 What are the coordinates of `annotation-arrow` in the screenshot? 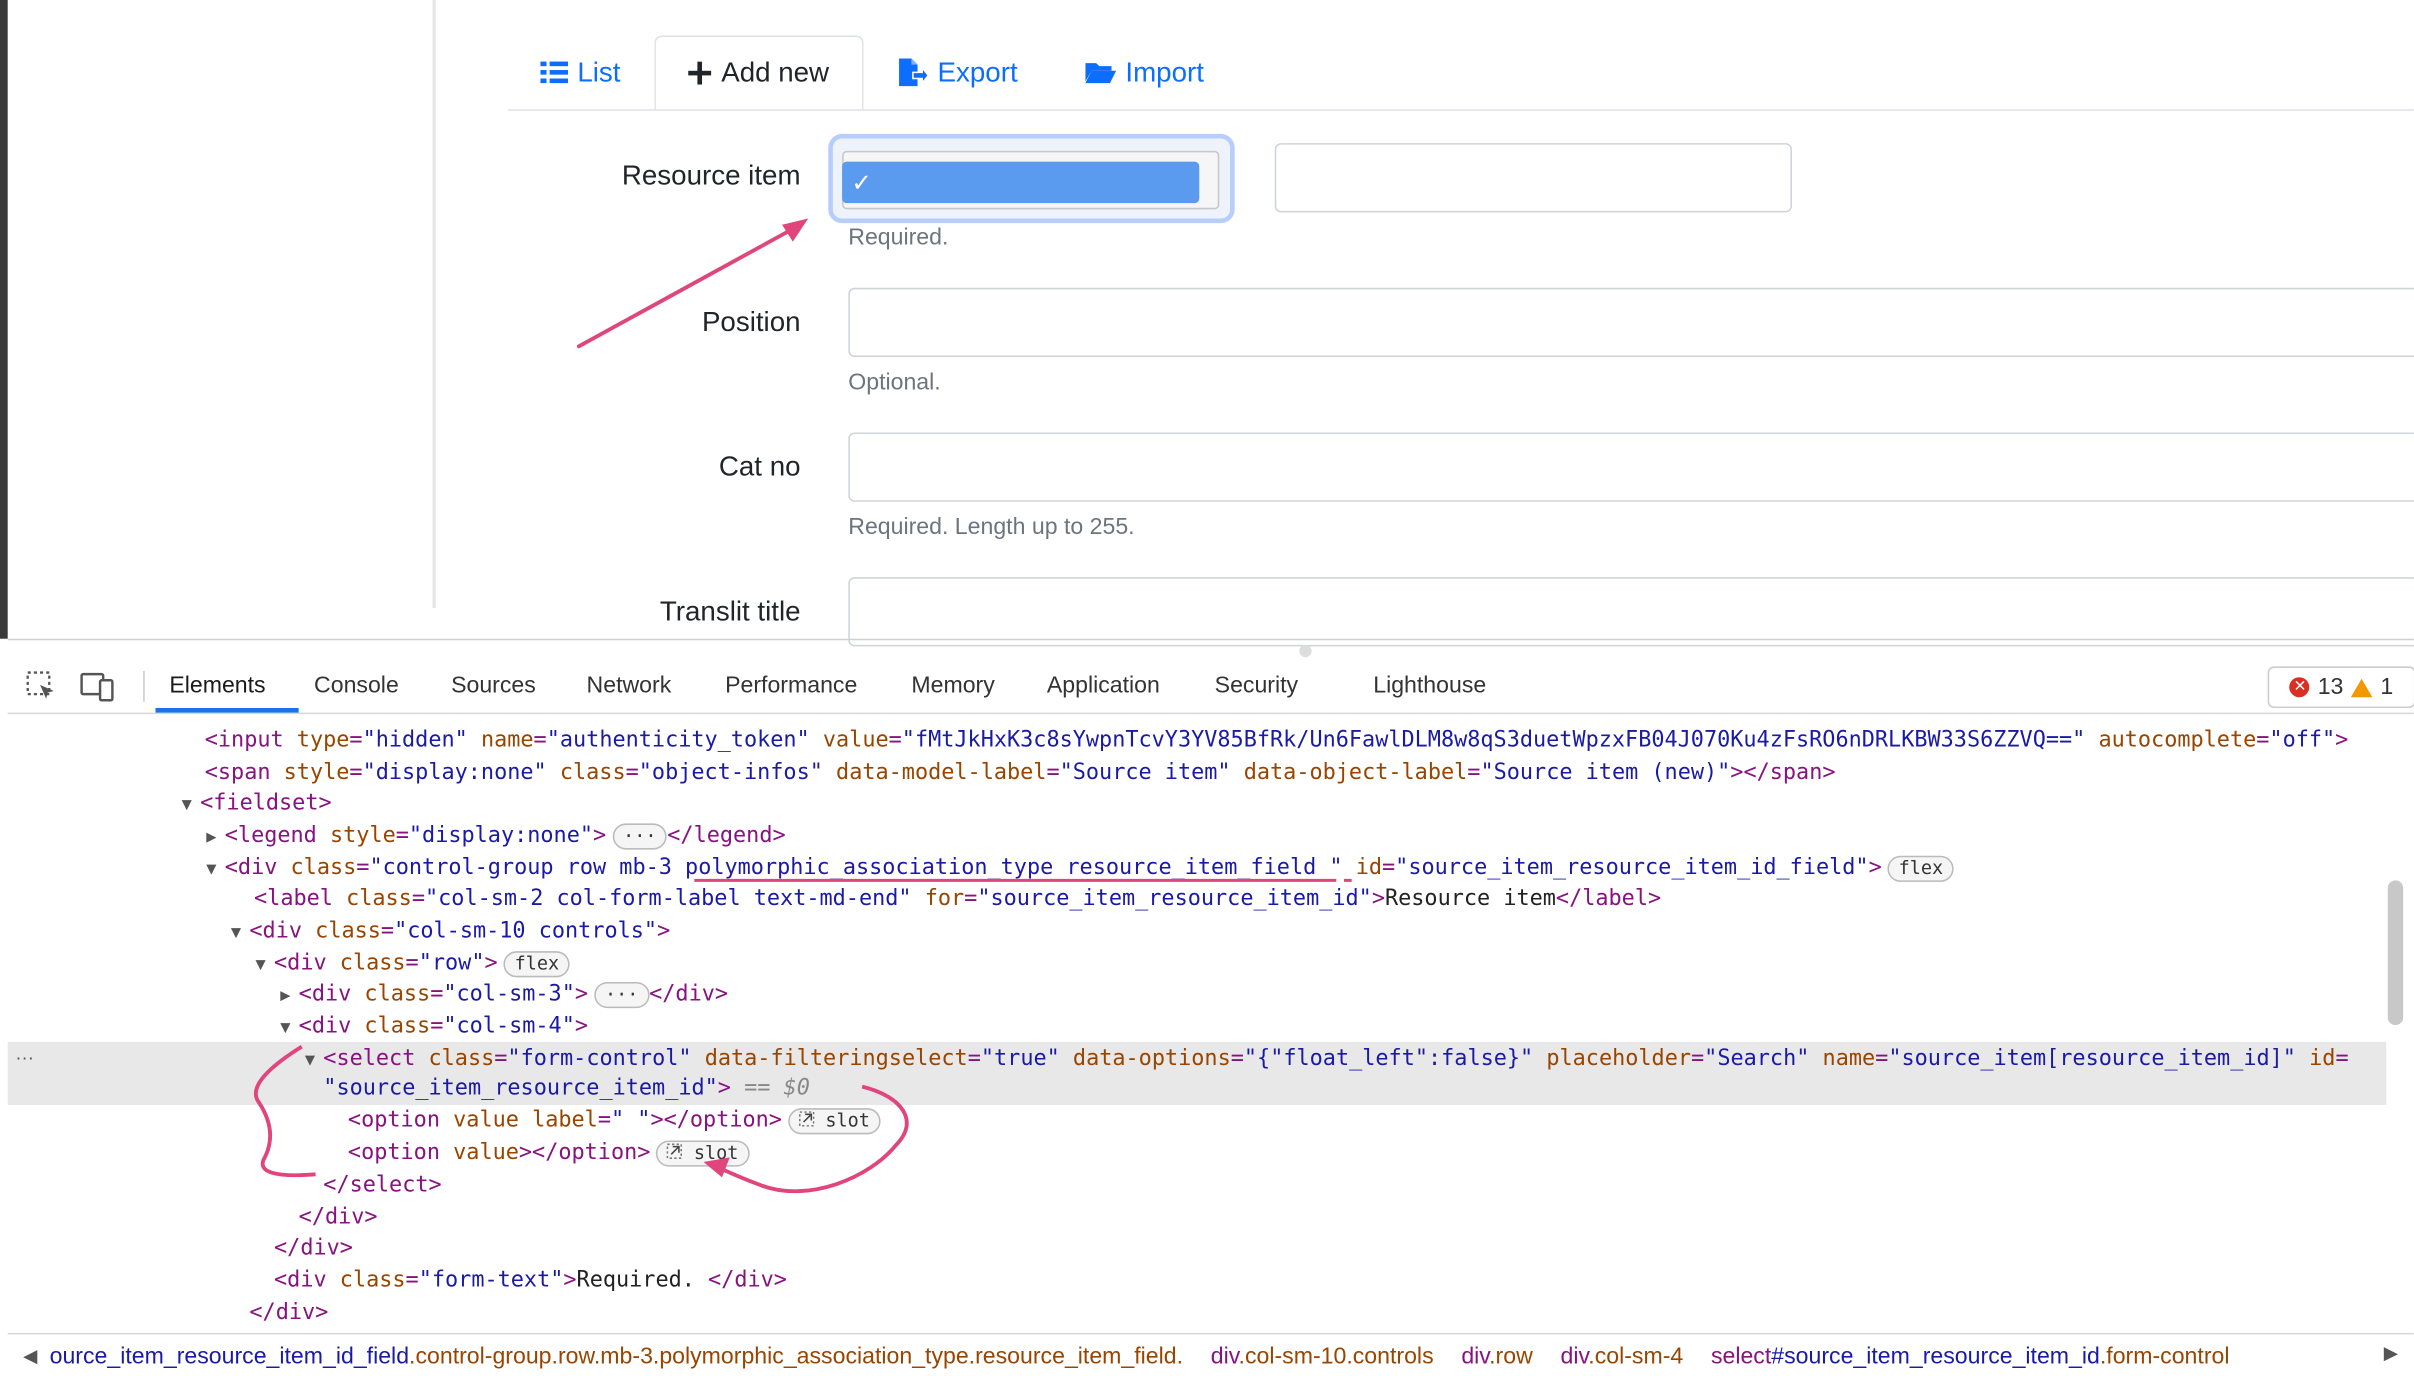 It's located at (689, 285).